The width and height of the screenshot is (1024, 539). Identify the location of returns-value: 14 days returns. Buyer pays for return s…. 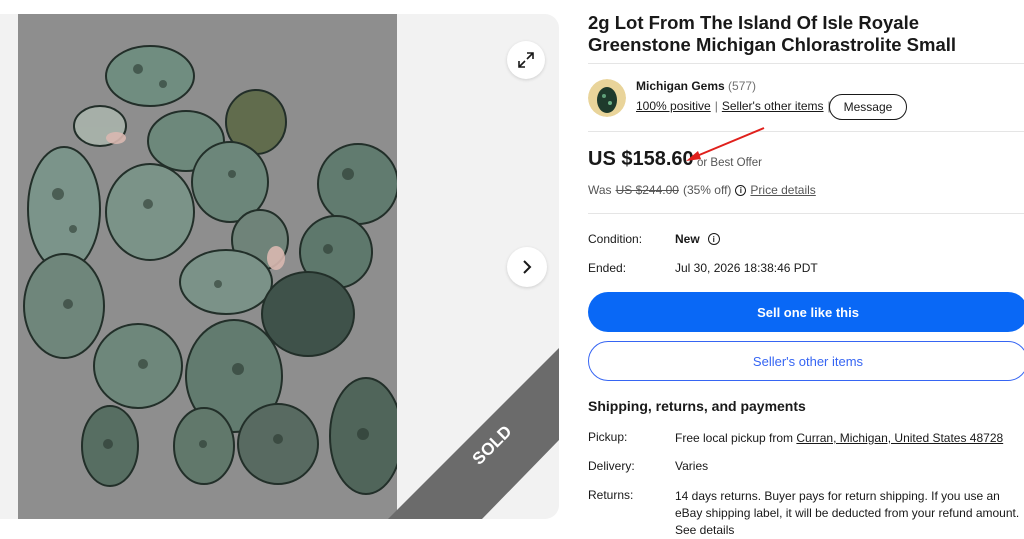
(847, 504).